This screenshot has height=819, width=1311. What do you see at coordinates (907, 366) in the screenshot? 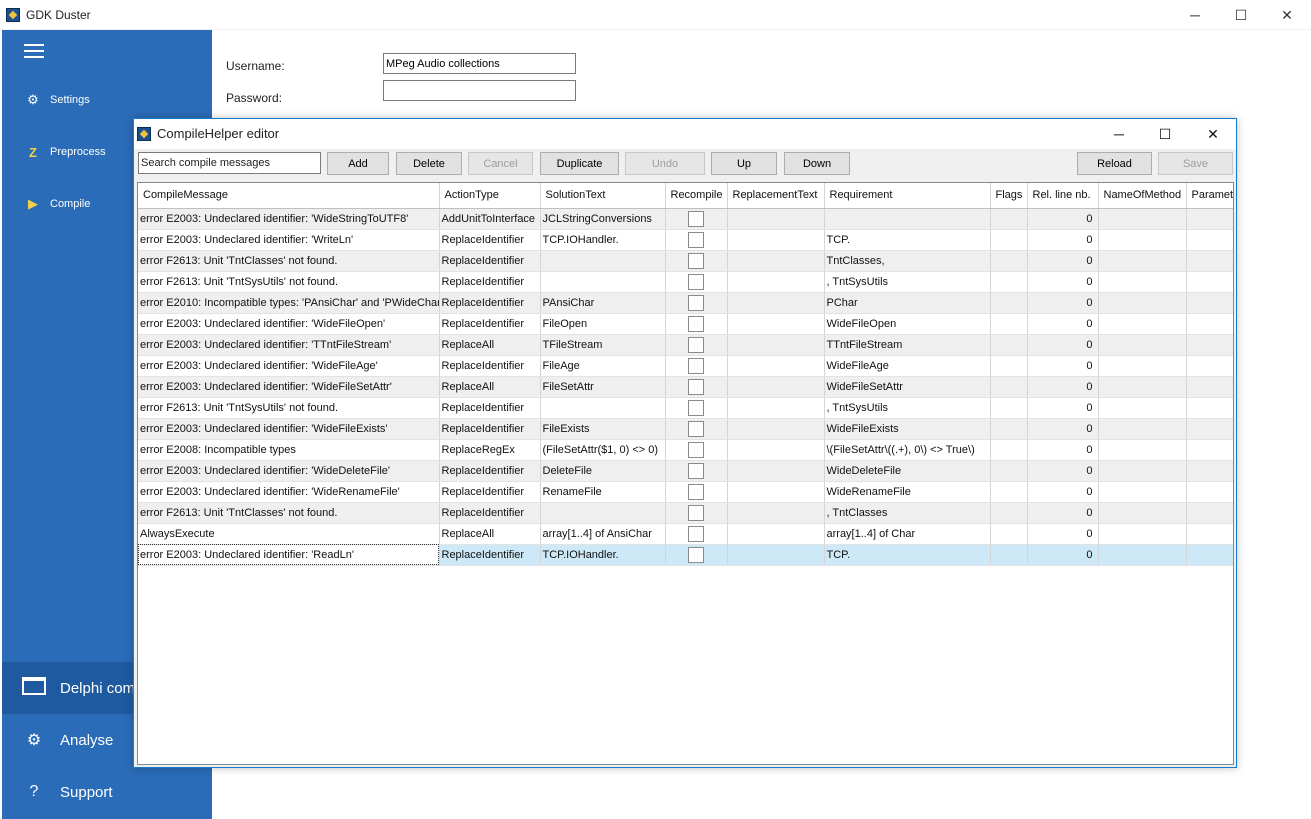
I see `table-cell: WideFileAge` at bounding box center [907, 366].